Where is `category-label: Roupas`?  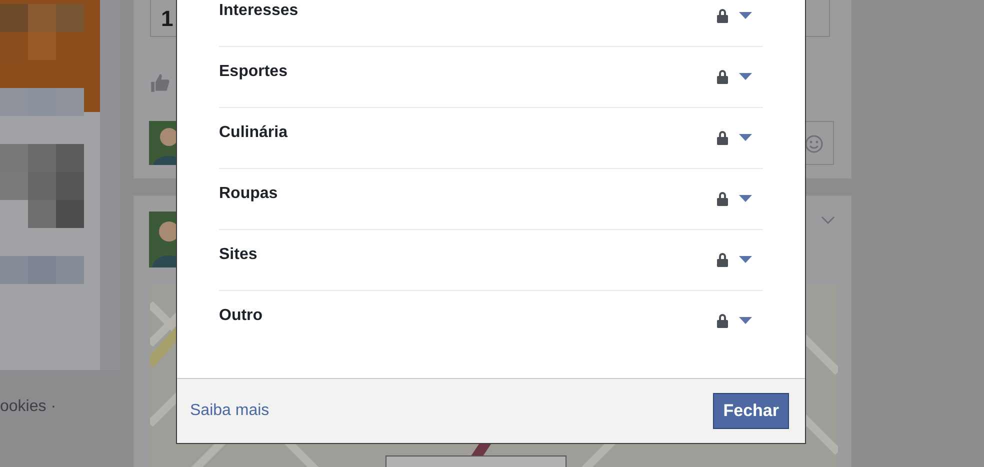 category-label: Roupas is located at coordinates (248, 194).